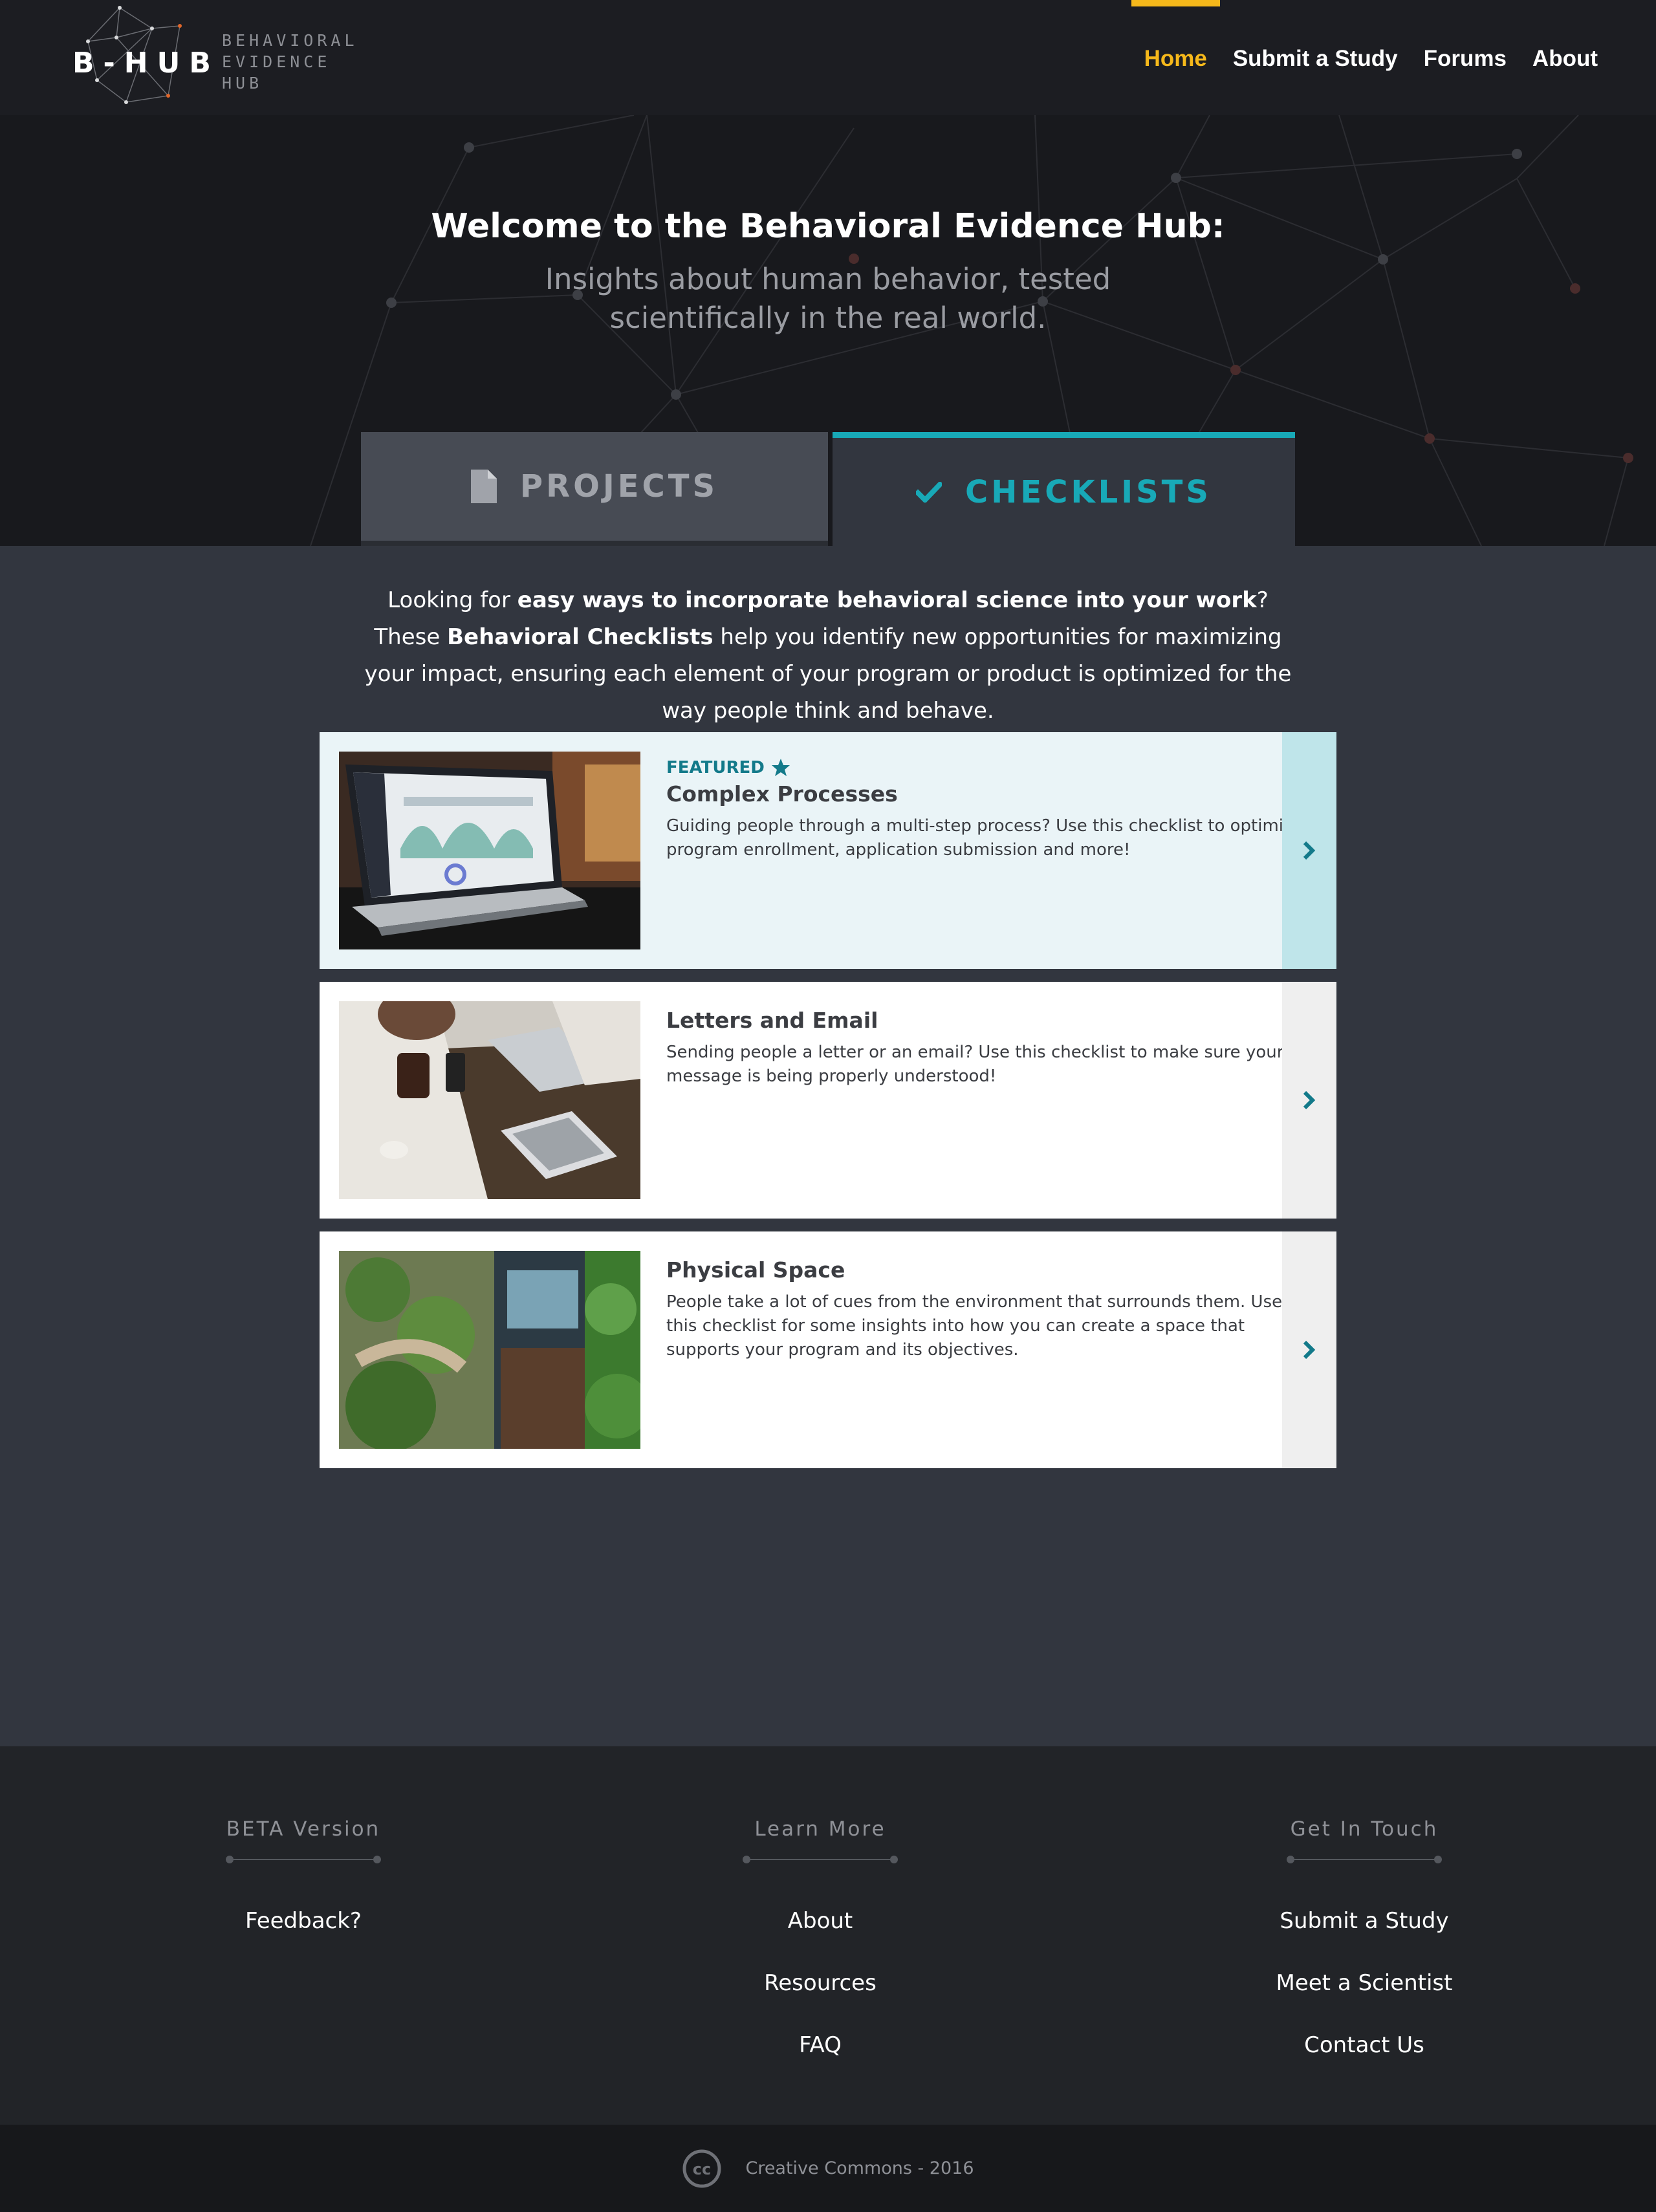 The image size is (1656, 2212). What do you see at coordinates (1364, 1983) in the screenshot?
I see `footer-link-meet-scientist: Meet a Scientist` at bounding box center [1364, 1983].